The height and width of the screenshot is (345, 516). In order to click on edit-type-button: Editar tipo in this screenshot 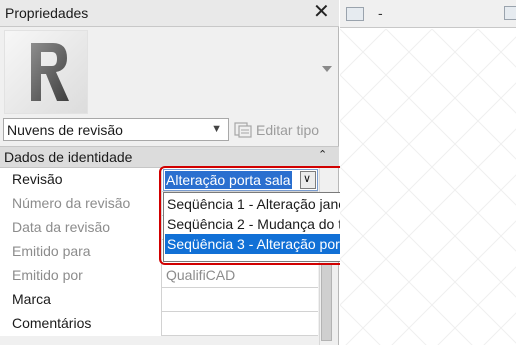, I will do `click(276, 129)`.